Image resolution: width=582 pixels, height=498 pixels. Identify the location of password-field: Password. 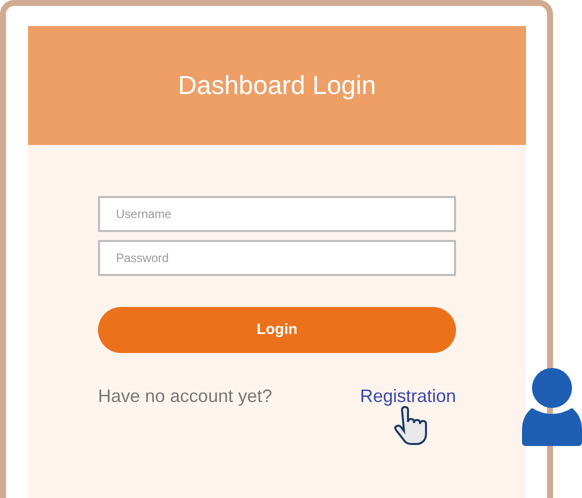
(277, 258).